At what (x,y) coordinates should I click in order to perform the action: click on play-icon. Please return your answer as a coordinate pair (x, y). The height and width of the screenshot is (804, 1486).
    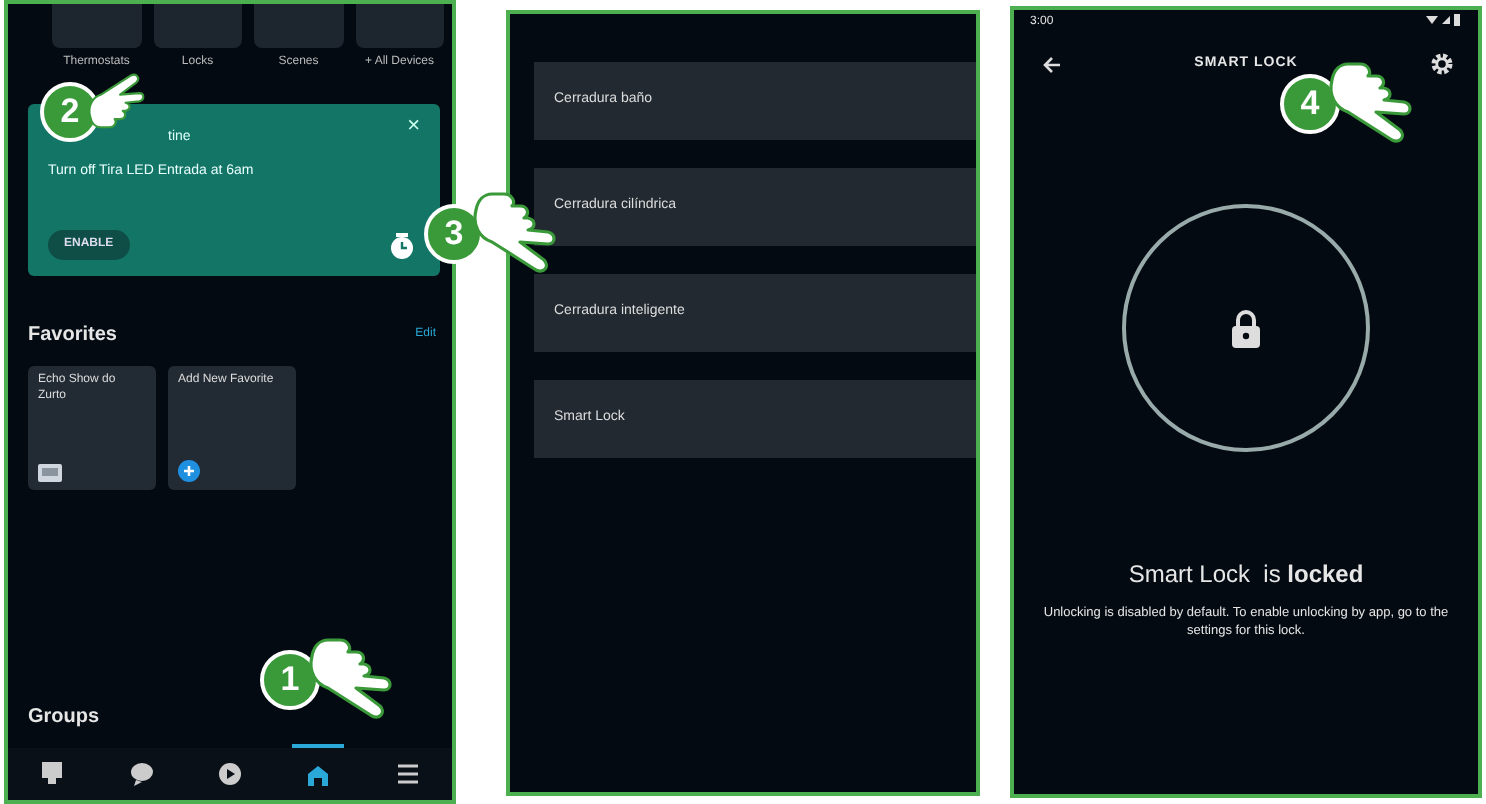
    Looking at the image, I should click on (229, 773).